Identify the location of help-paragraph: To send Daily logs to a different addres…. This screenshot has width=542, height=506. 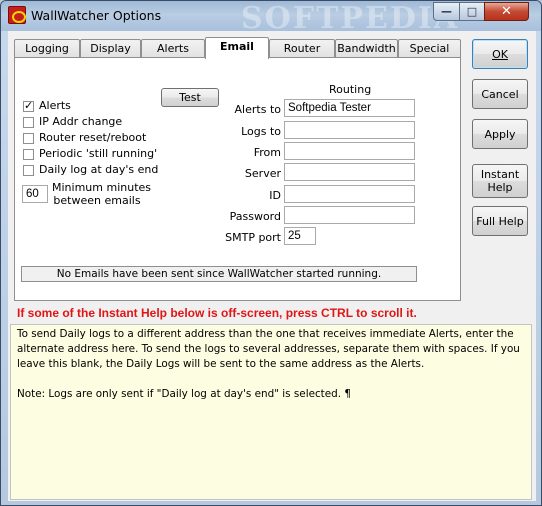
(268, 349).